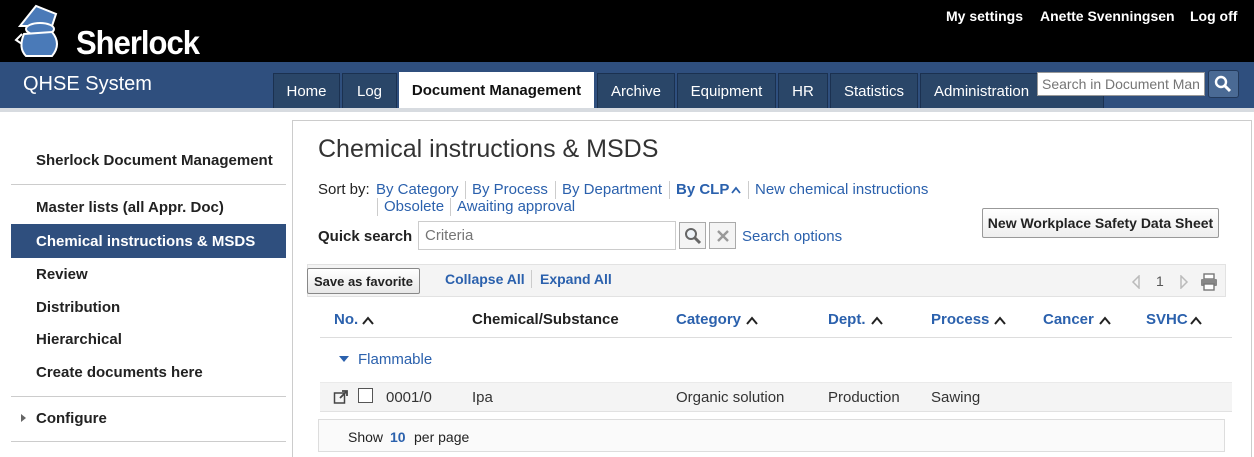 The image size is (1254, 457). Describe the element at coordinates (344, 189) in the screenshot. I see `sort-by-label: Sort by:` at that location.